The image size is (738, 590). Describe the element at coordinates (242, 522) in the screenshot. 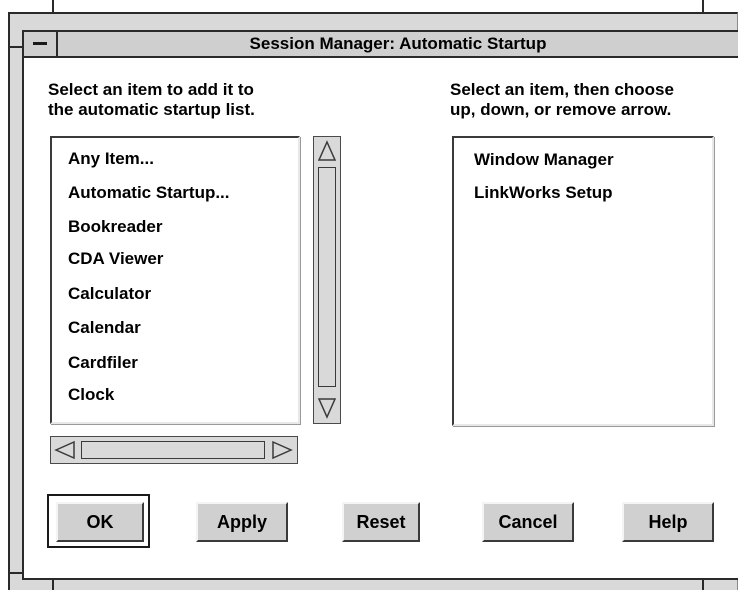

I see `apply-button: Apply` at that location.